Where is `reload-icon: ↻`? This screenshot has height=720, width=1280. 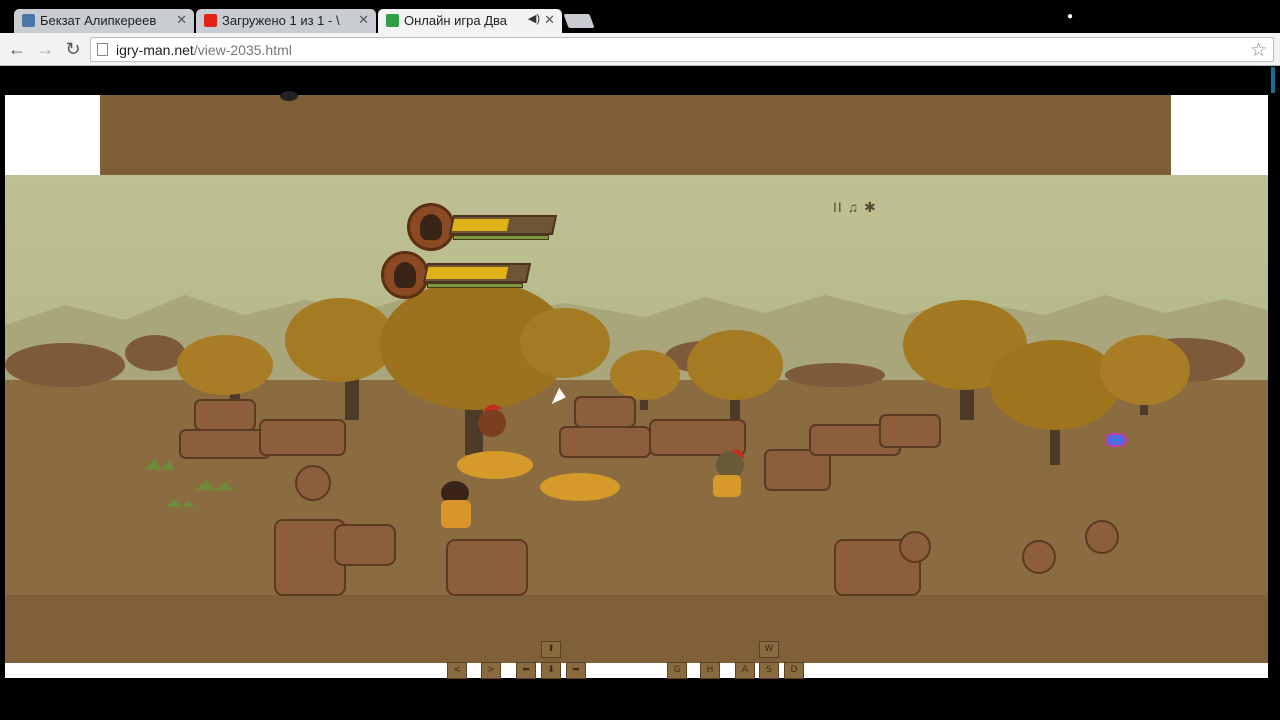
reload-icon: ↻ is located at coordinates (73, 49).